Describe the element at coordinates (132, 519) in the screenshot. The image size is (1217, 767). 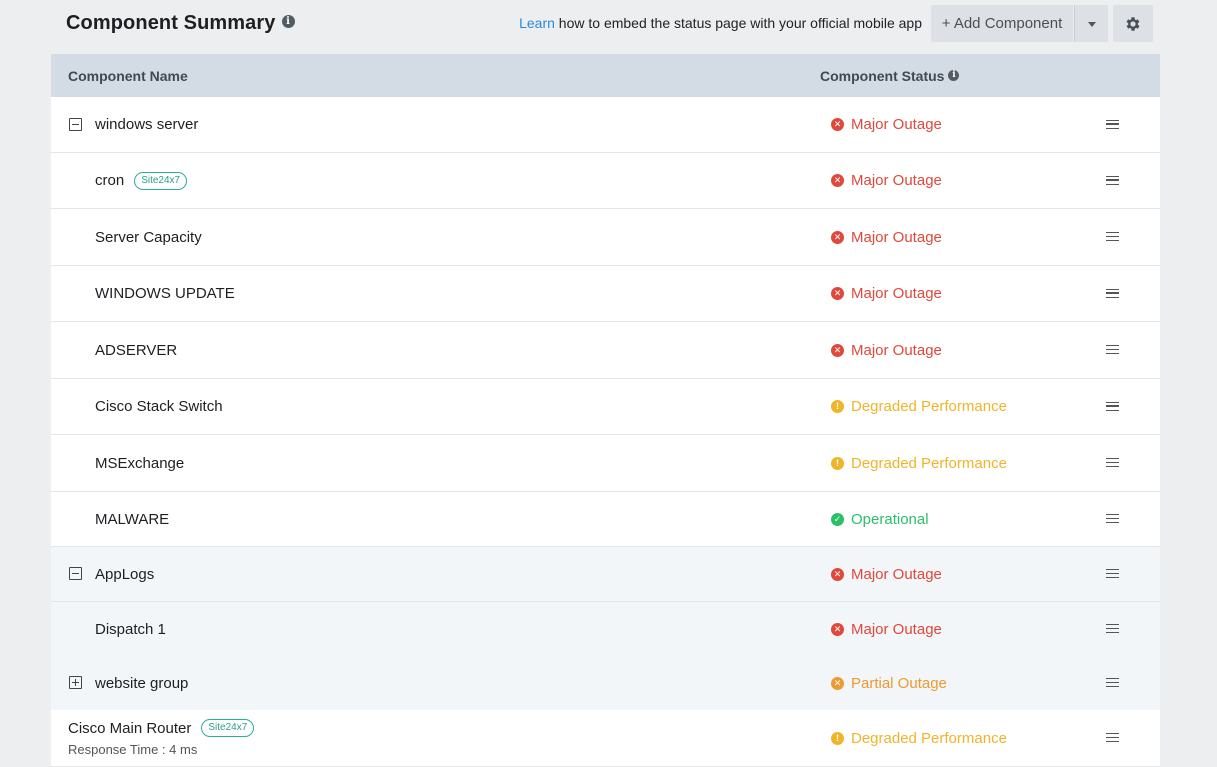
I see `component-name: MALWARE` at that location.